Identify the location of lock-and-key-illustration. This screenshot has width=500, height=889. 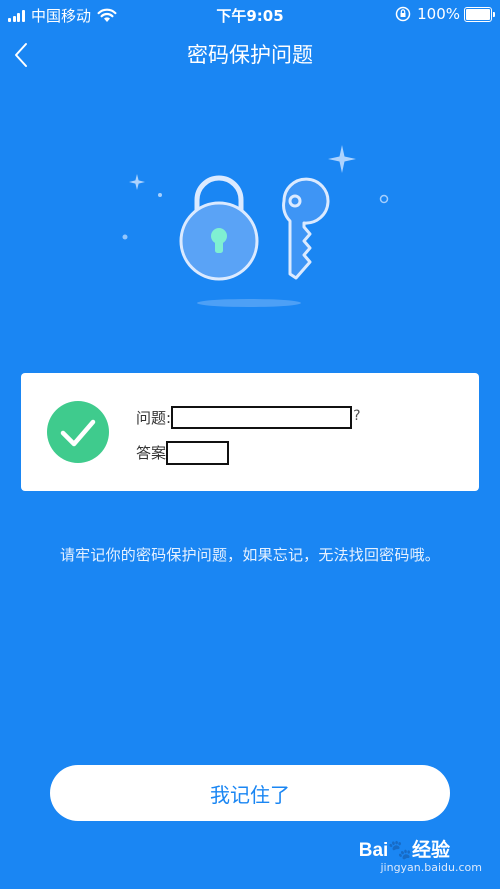
(255, 226).